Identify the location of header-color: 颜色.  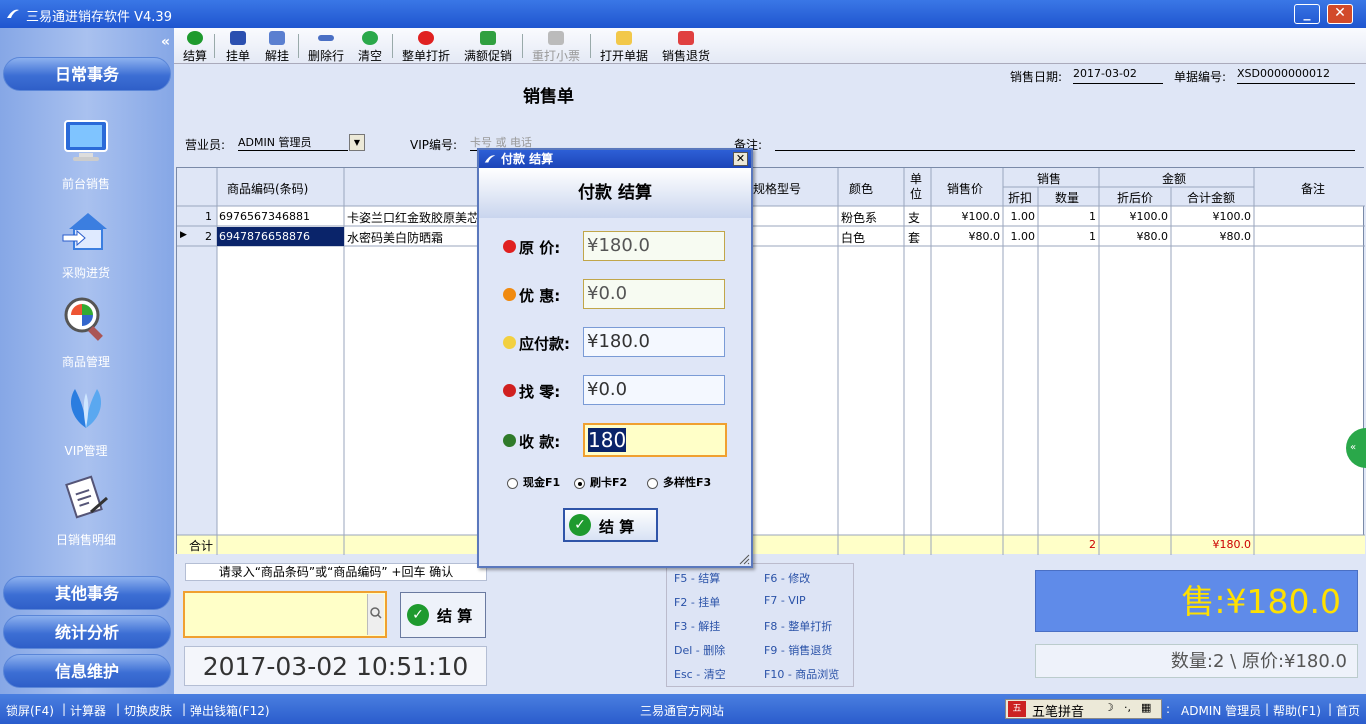
(861, 189).